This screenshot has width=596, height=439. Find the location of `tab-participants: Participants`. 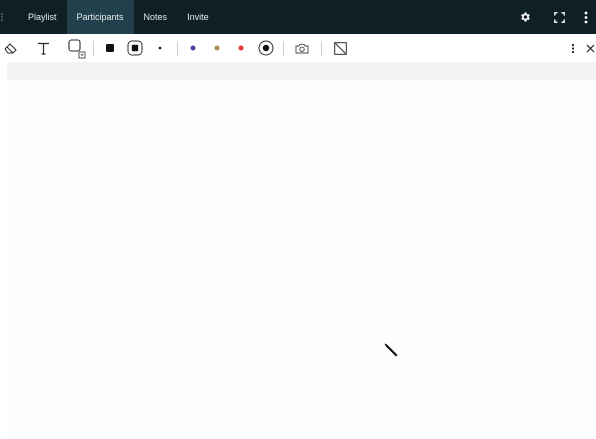

tab-participants: Participants is located at coordinates (100, 17).